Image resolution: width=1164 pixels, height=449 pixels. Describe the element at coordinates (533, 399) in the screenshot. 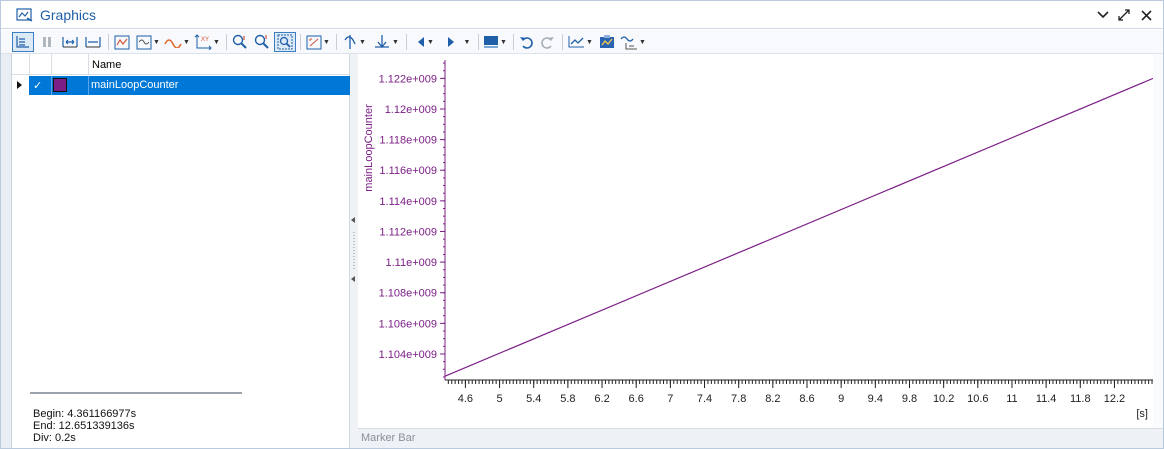

I see `x-tick-label: 5.4` at that location.